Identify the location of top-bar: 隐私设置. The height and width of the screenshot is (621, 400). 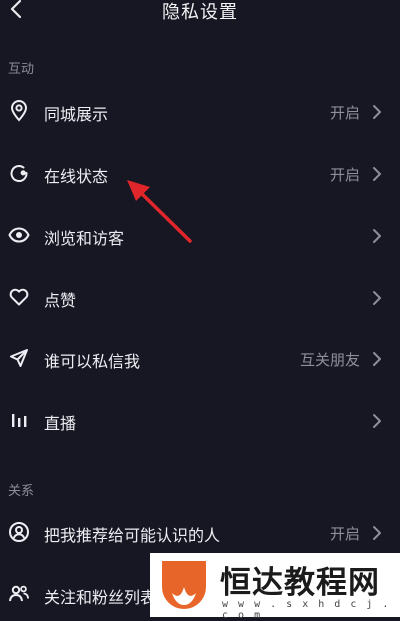
(200, 13).